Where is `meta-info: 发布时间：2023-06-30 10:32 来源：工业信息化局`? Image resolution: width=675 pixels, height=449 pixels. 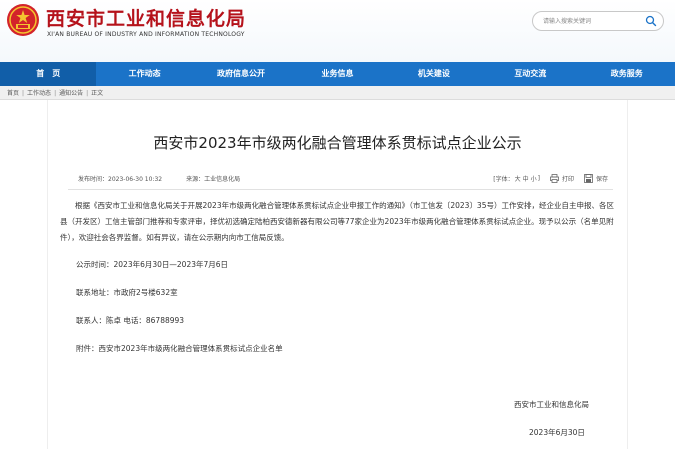 meta-info: 发布时间：2023-06-30 10:32 来源：工业信息化局 is located at coordinates (159, 178).